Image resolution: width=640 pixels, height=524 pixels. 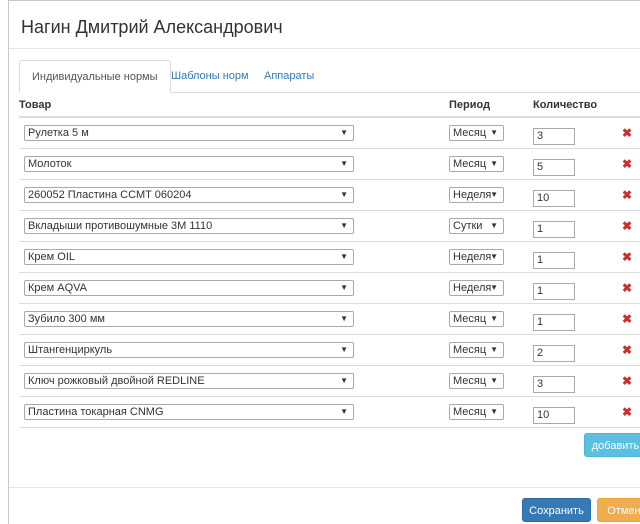 I want to click on product-select-value: Пластина токарная CNMG, so click(x=96, y=412).